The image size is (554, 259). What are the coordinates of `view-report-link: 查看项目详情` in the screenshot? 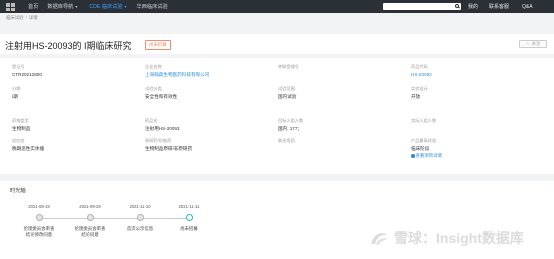 It's located at (426, 156).